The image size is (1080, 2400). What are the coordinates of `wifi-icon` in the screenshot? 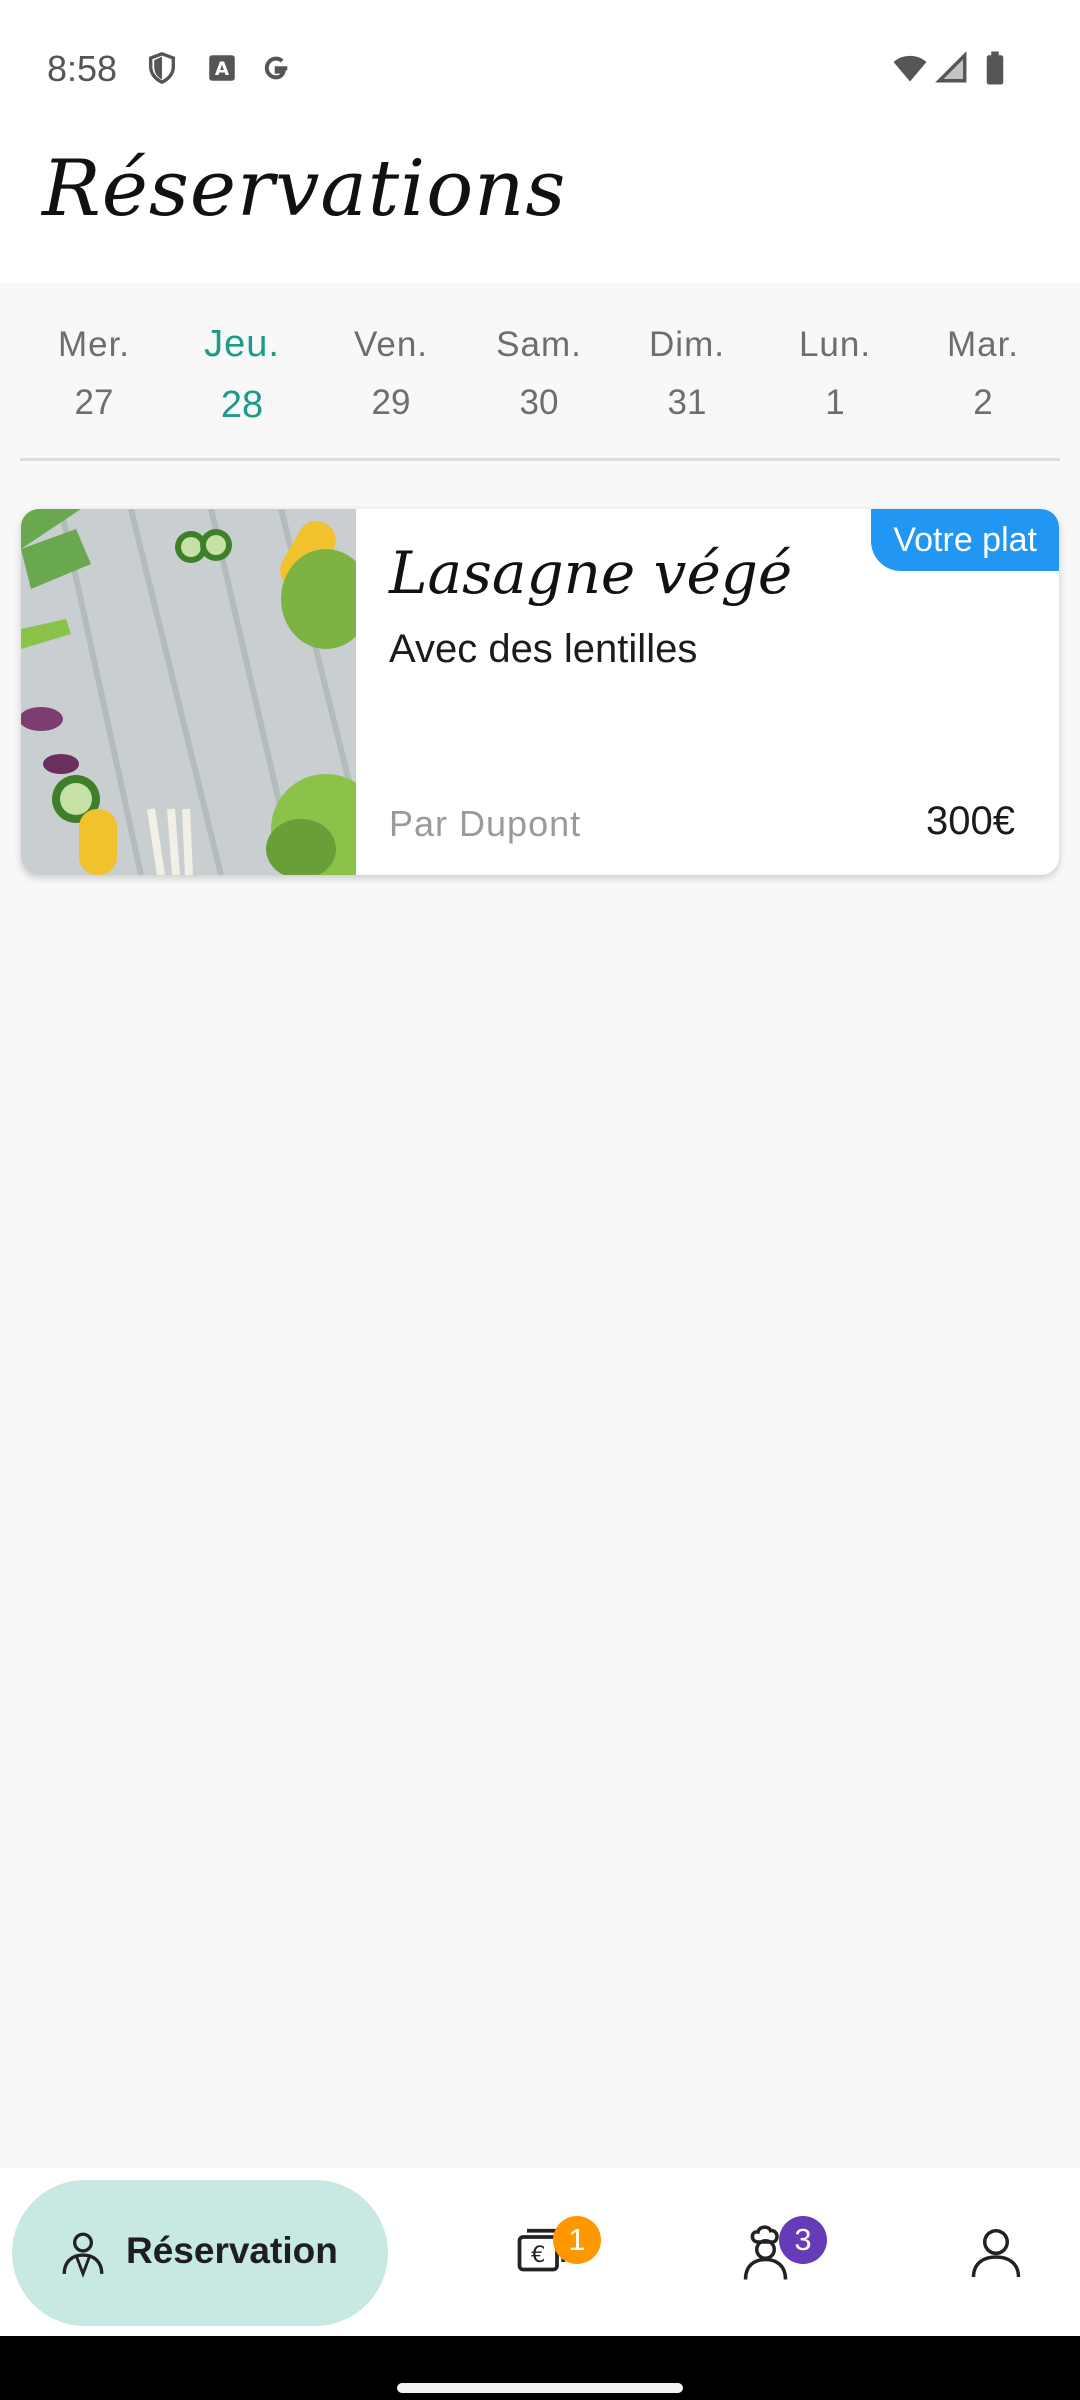 It's located at (910, 68).